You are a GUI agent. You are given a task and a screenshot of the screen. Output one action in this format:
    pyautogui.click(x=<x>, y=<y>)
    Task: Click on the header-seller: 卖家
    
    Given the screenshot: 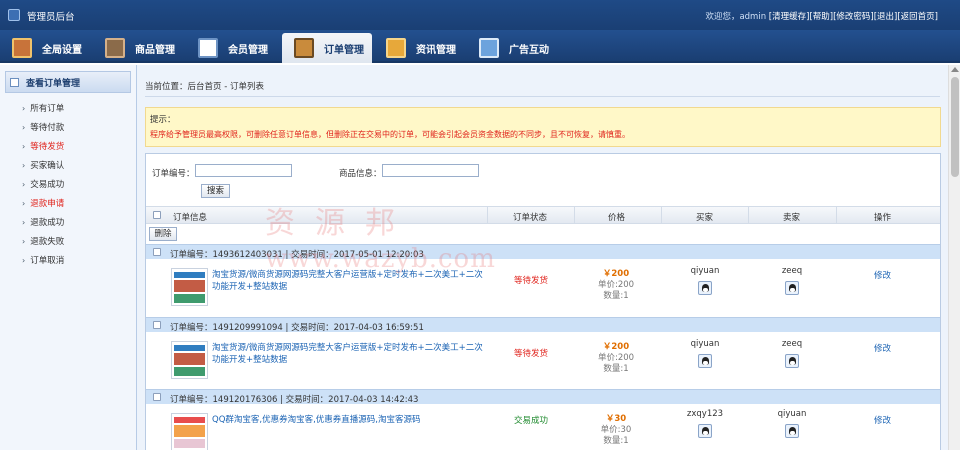 What is the action you would take?
    pyautogui.click(x=792, y=218)
    